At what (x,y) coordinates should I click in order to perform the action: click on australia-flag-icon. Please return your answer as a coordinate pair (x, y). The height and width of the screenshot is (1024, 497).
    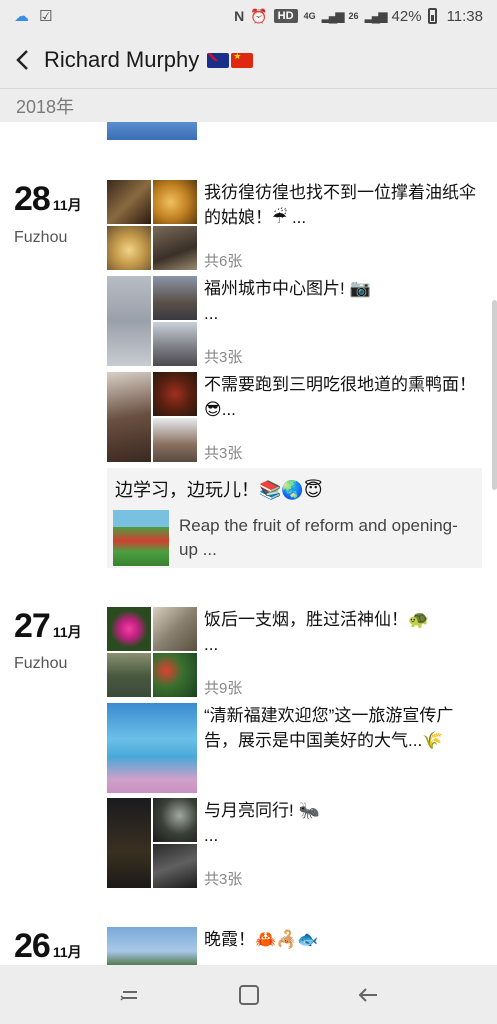
    Looking at the image, I should click on (218, 60).